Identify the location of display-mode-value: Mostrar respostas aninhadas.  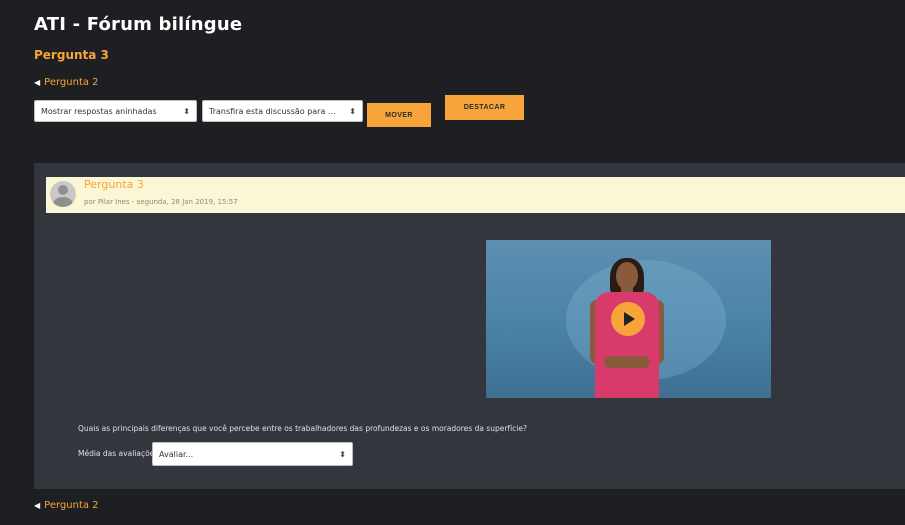
(99, 111).